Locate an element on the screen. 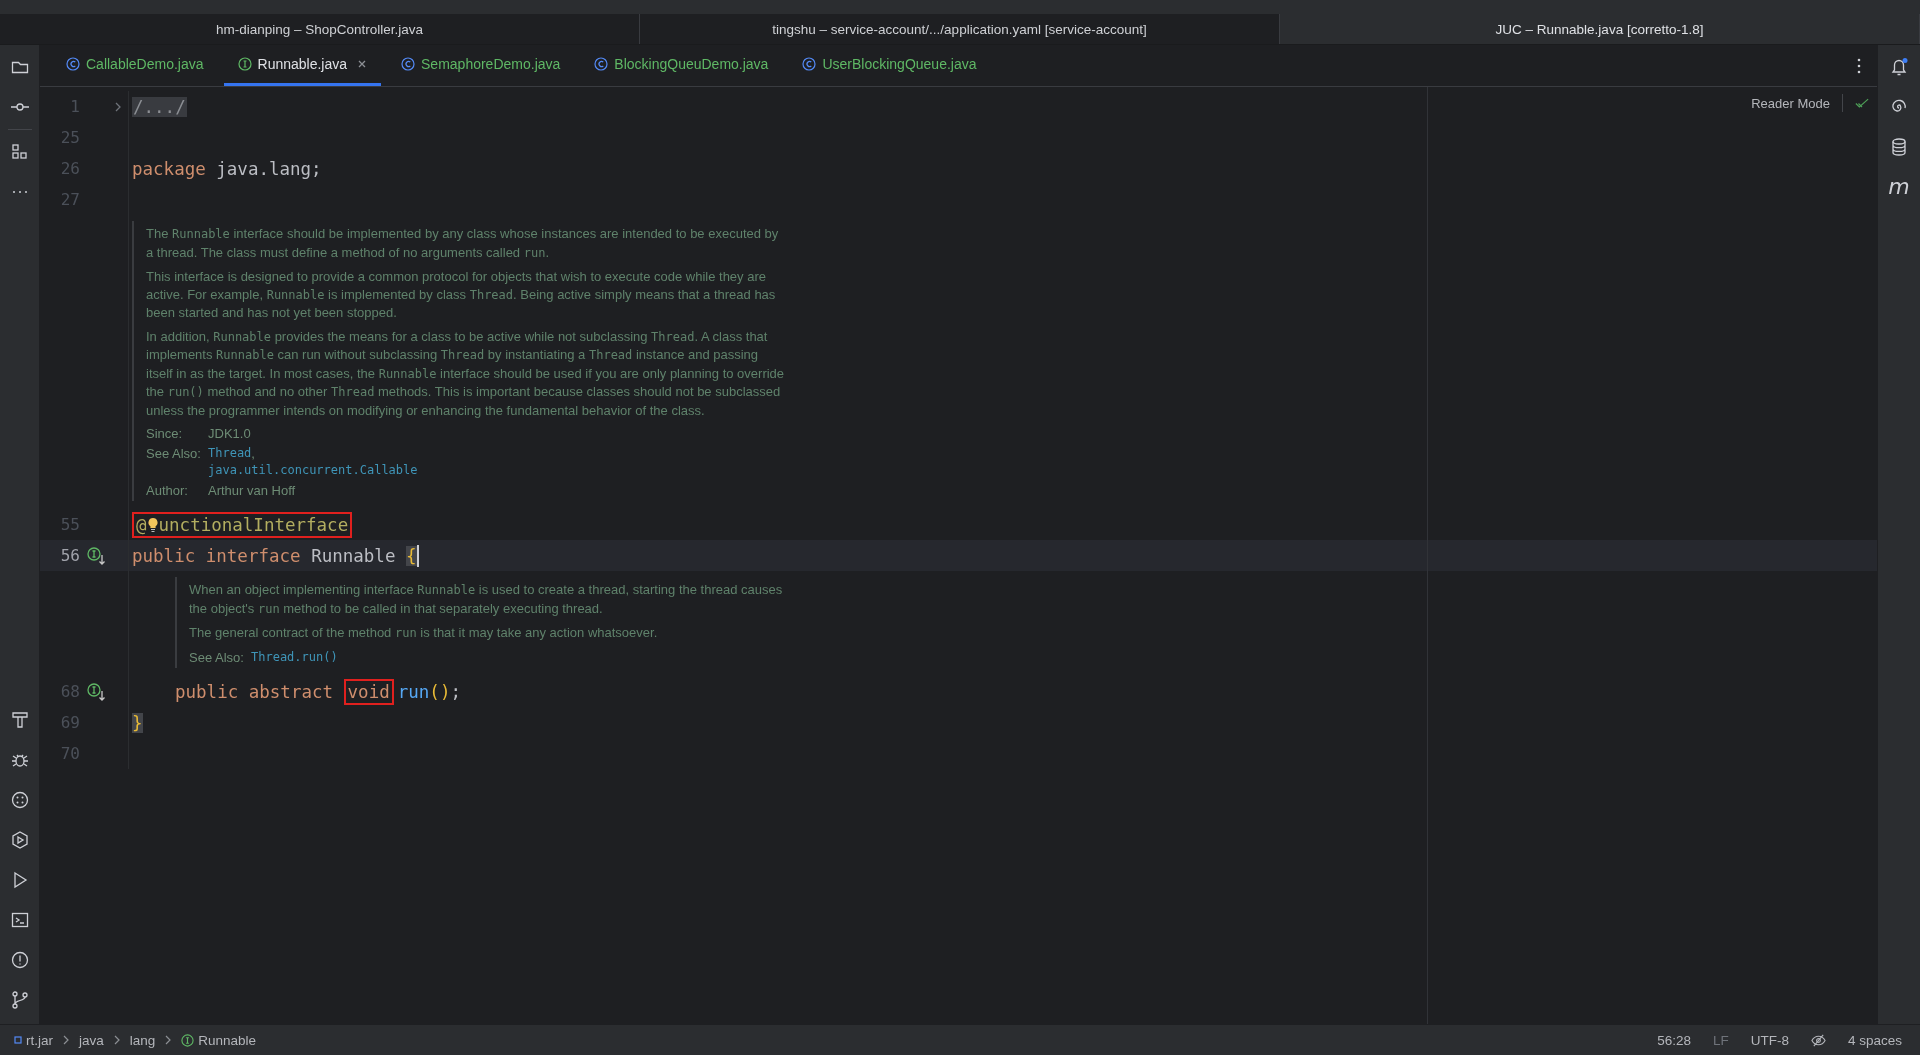 The height and width of the screenshot is (1055, 1920). breadcrumb: lang is located at coordinates (142, 1040).